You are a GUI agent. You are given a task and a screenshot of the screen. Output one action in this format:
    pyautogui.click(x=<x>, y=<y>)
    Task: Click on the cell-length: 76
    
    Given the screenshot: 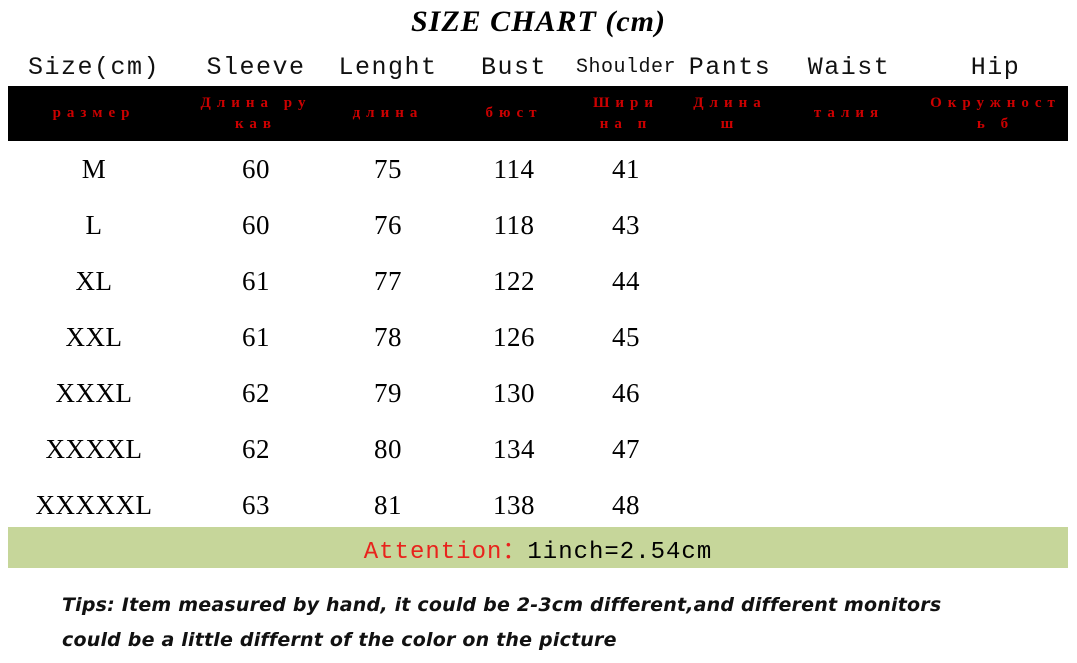 What is the action you would take?
    pyautogui.click(x=388, y=224)
    